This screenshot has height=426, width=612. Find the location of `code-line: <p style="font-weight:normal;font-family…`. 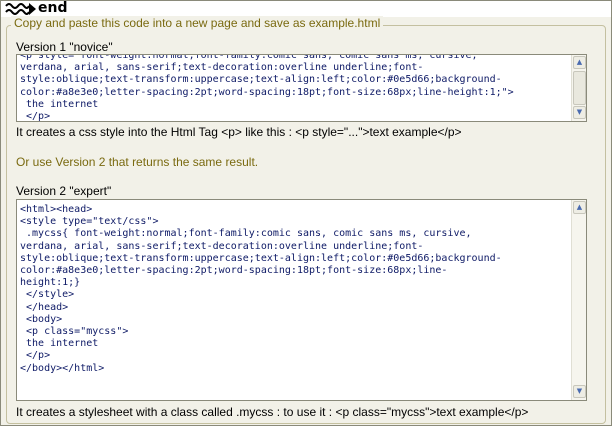

code-line: <p style="font-weight:normal;font-family… is located at coordinates (249, 57).